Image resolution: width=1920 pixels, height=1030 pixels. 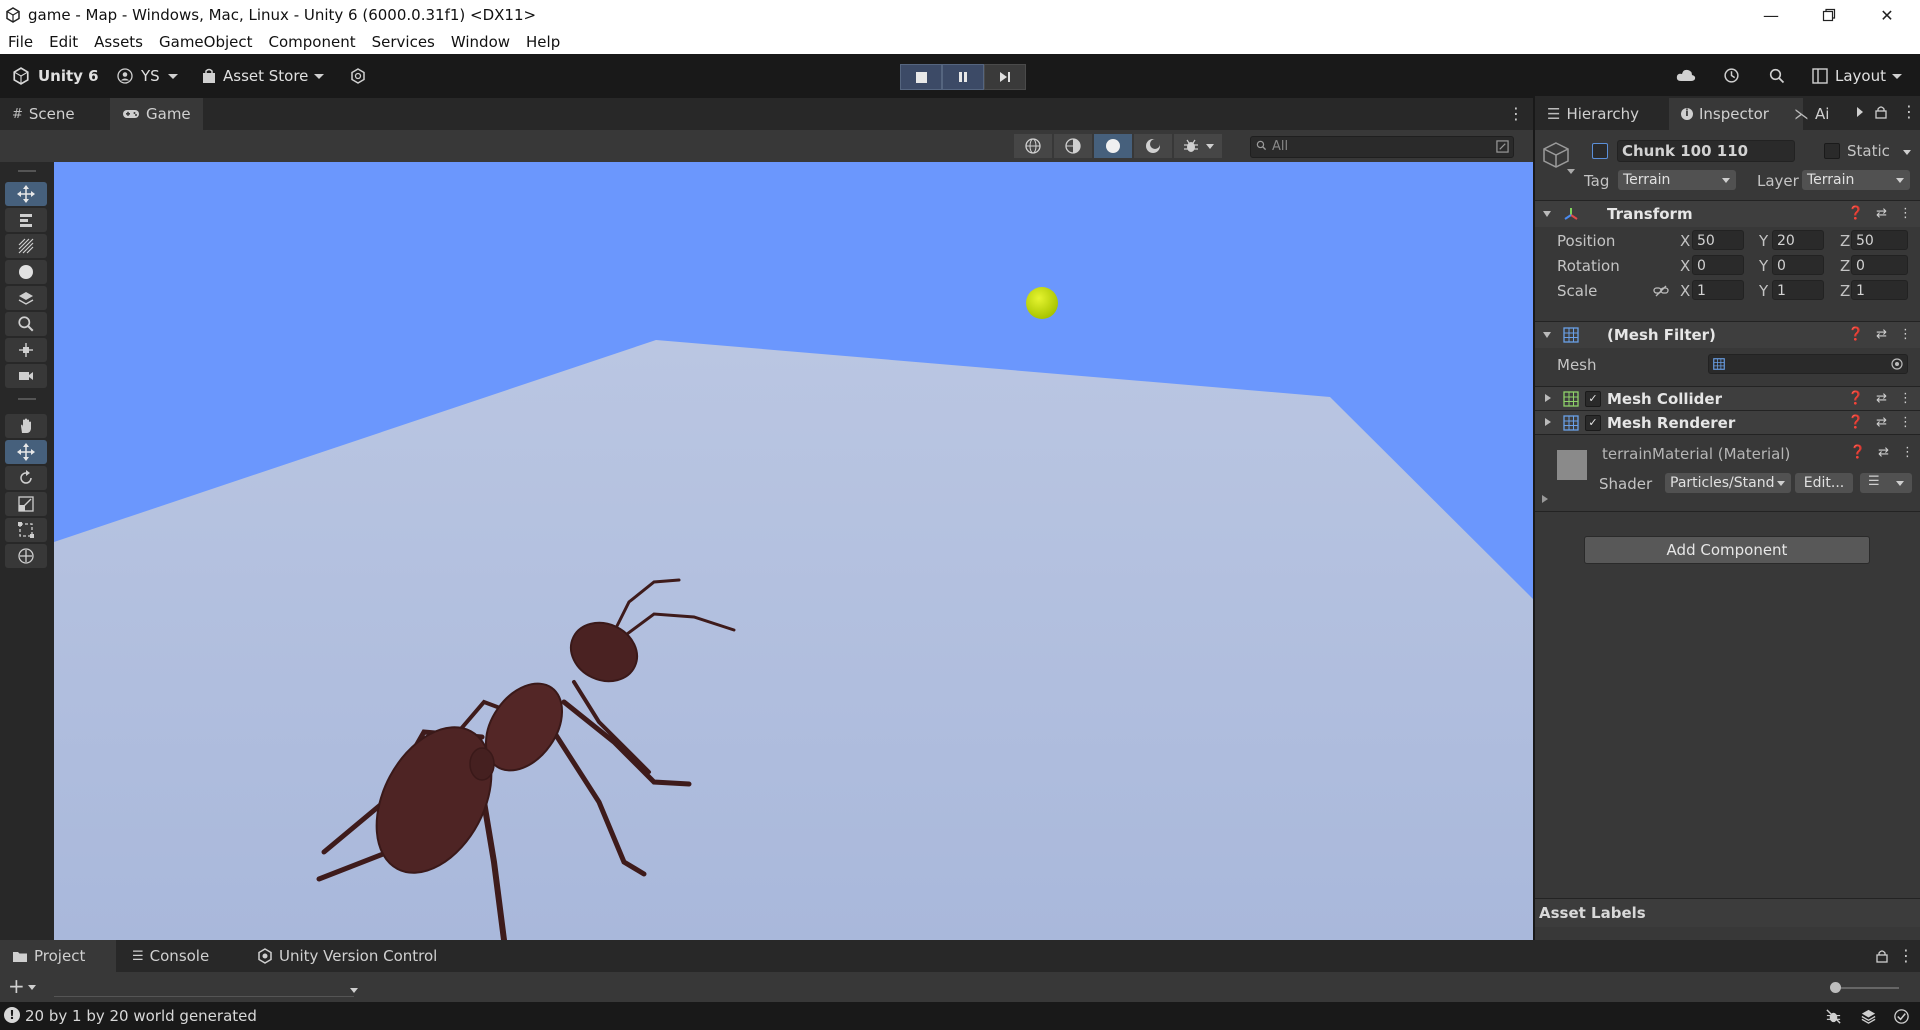 I want to click on position-x-field: 50, so click(x=1718, y=240).